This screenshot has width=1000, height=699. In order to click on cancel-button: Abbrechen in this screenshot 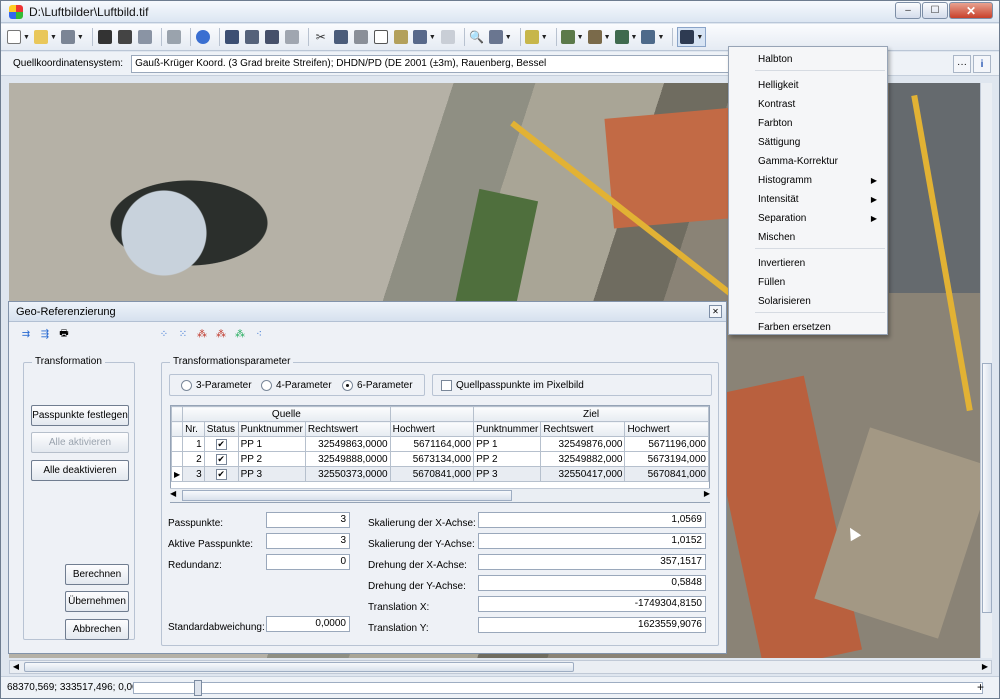, I will do `click(97, 629)`.